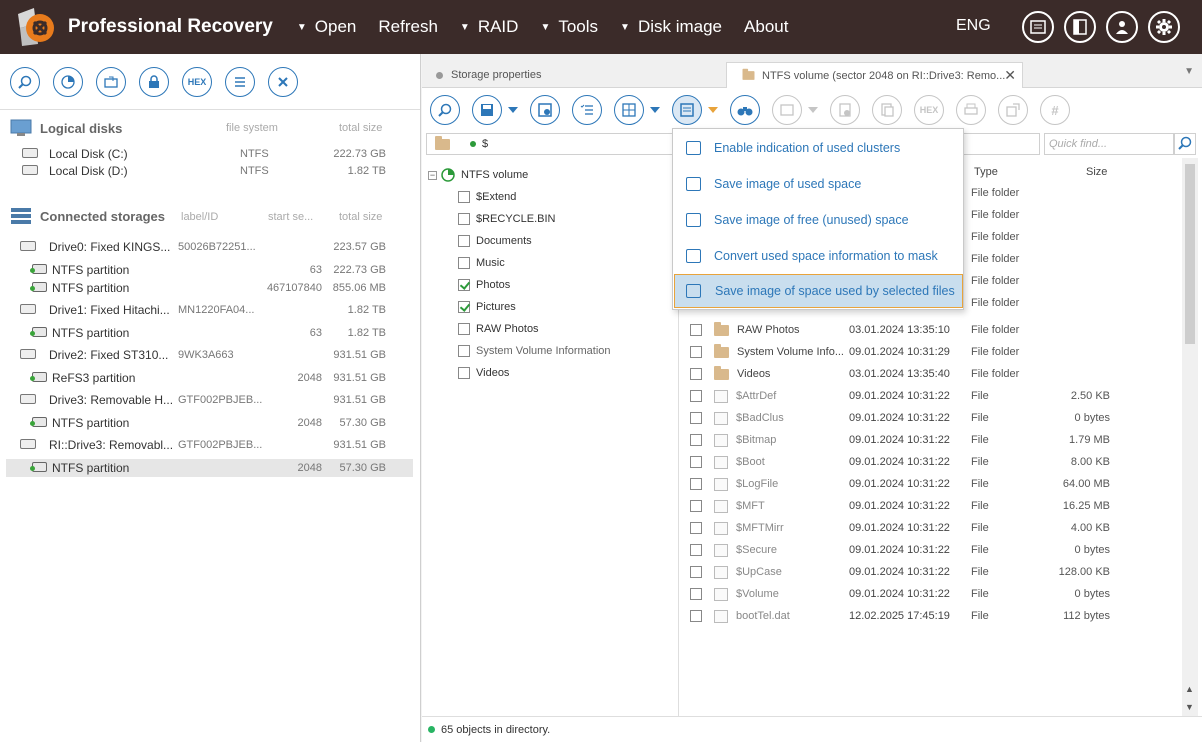 Image resolution: width=1202 pixels, height=742 pixels. I want to click on vertical-scrollbar: ▲ ▼, so click(1190, 437).